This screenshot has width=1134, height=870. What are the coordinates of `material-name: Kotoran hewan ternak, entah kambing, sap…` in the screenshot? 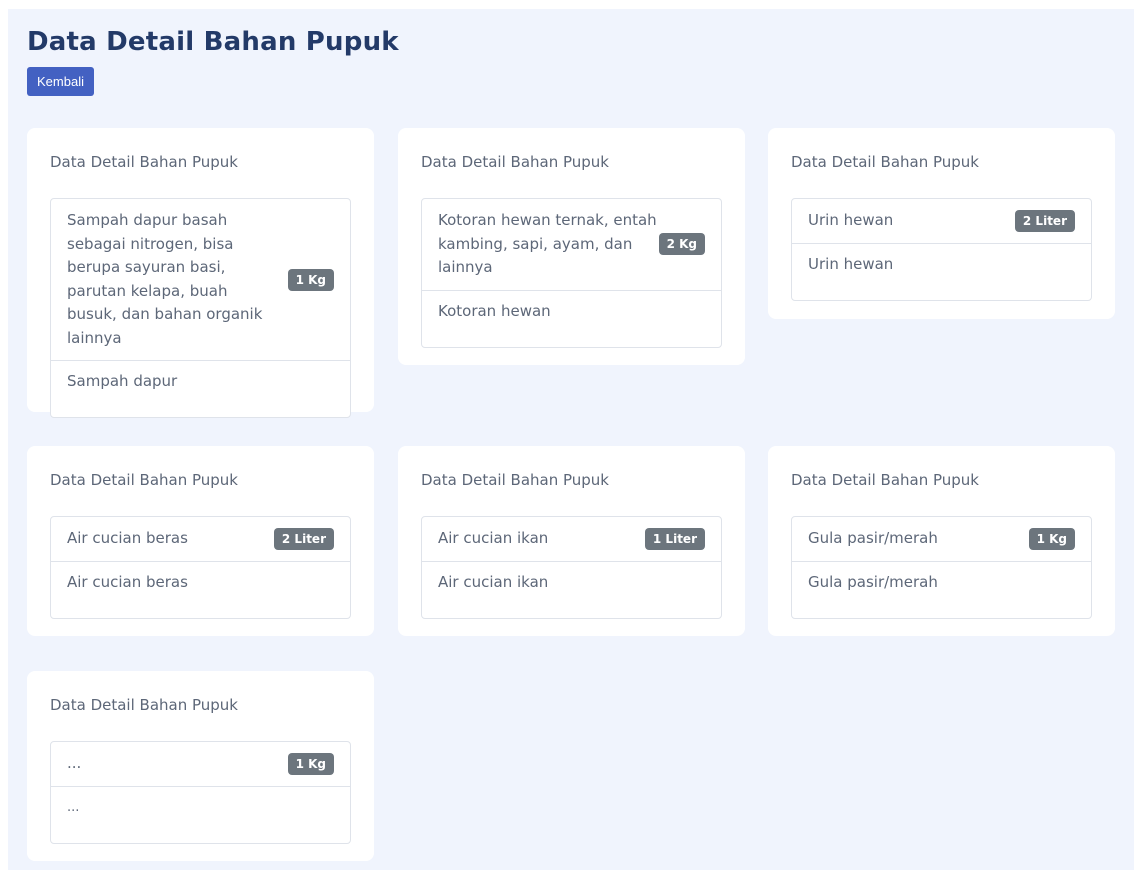 It's located at (547, 243).